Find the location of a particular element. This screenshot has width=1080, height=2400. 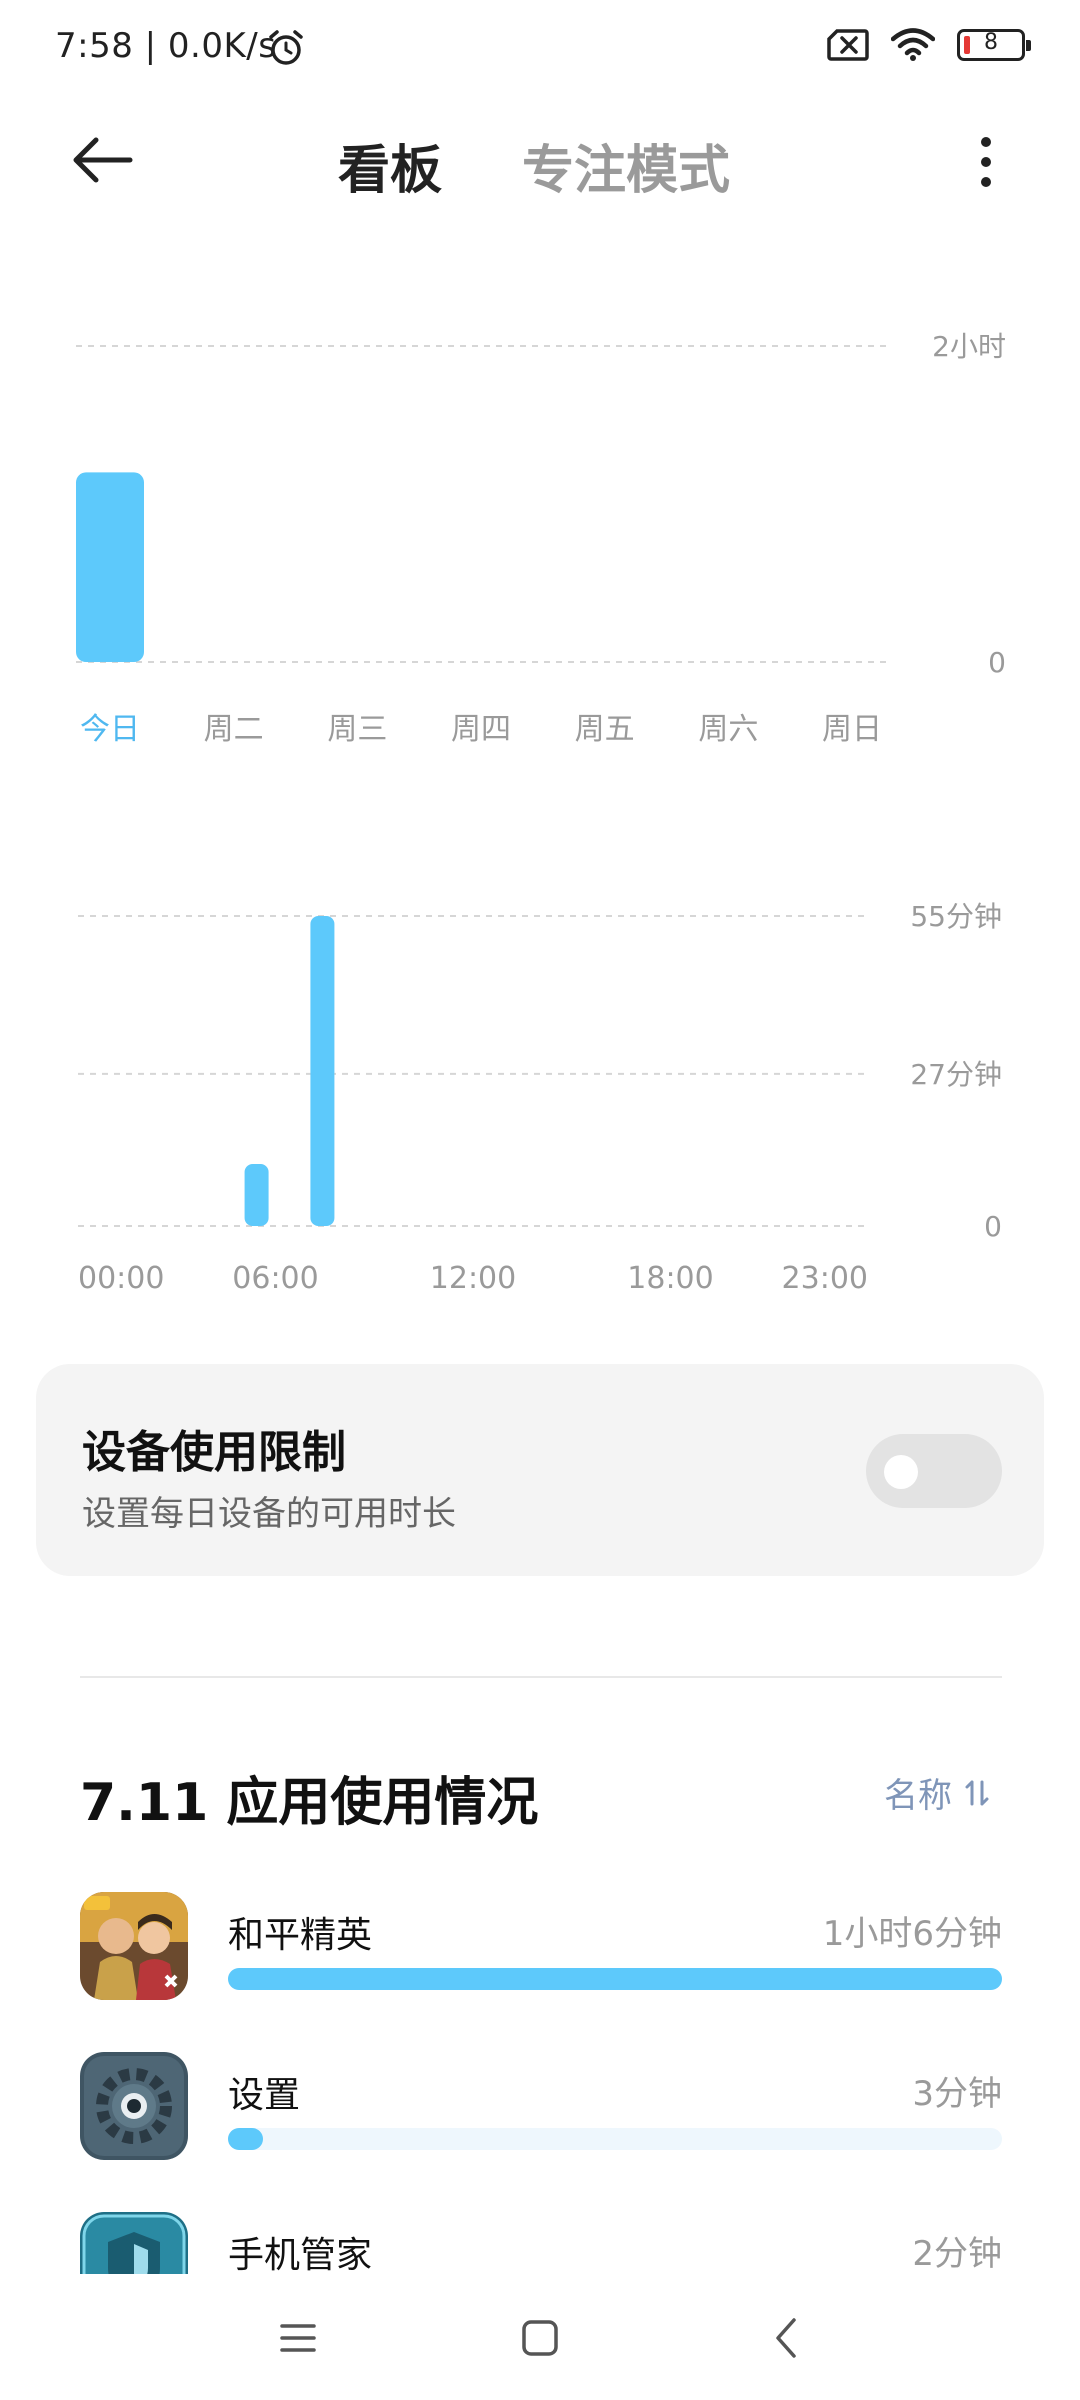

x-tick-label: 00:00 is located at coordinates (121, 1278).